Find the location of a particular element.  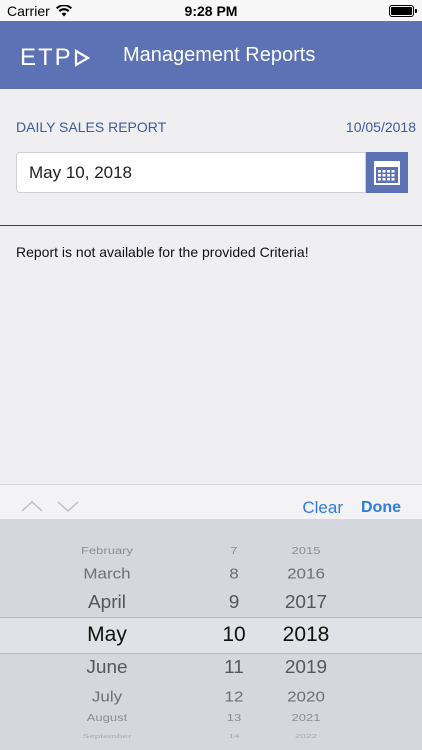

picker-year-option: 2014 is located at coordinates (306, 519).